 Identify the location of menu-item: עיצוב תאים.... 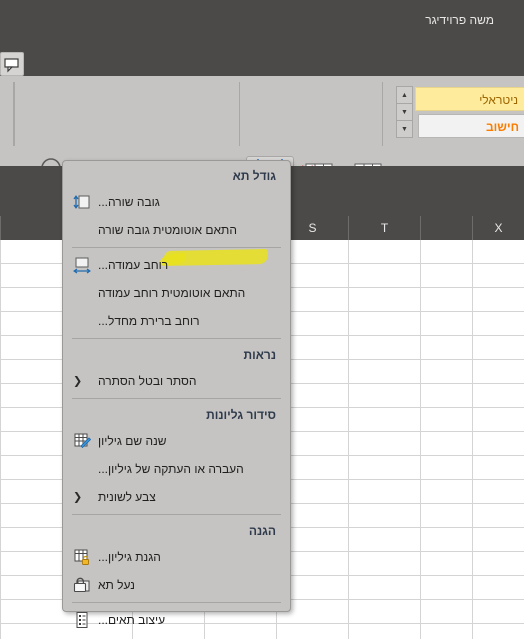
(176, 620).